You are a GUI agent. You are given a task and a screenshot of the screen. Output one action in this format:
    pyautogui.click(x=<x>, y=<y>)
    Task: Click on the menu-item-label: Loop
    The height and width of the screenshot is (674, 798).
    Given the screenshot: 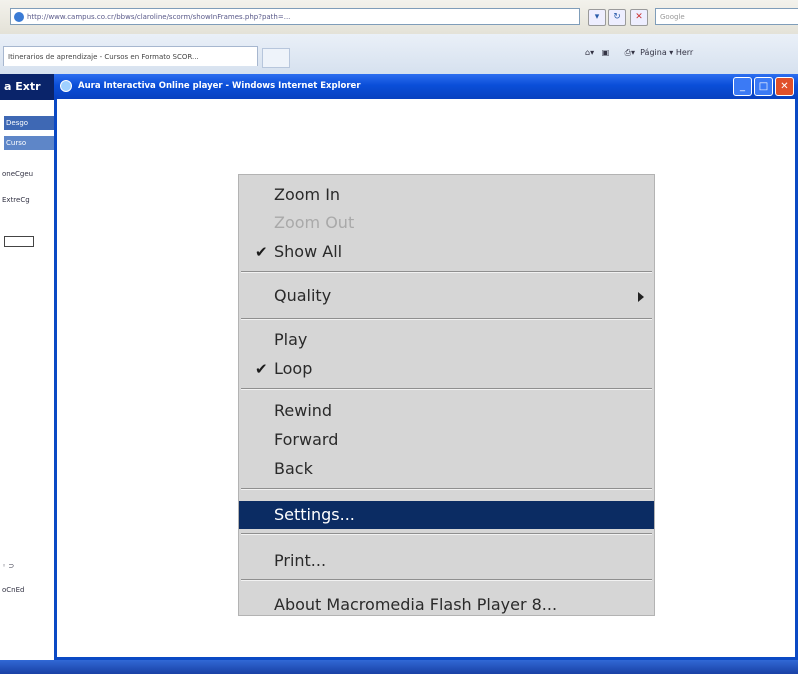 What is the action you would take?
    pyautogui.click(x=293, y=368)
    